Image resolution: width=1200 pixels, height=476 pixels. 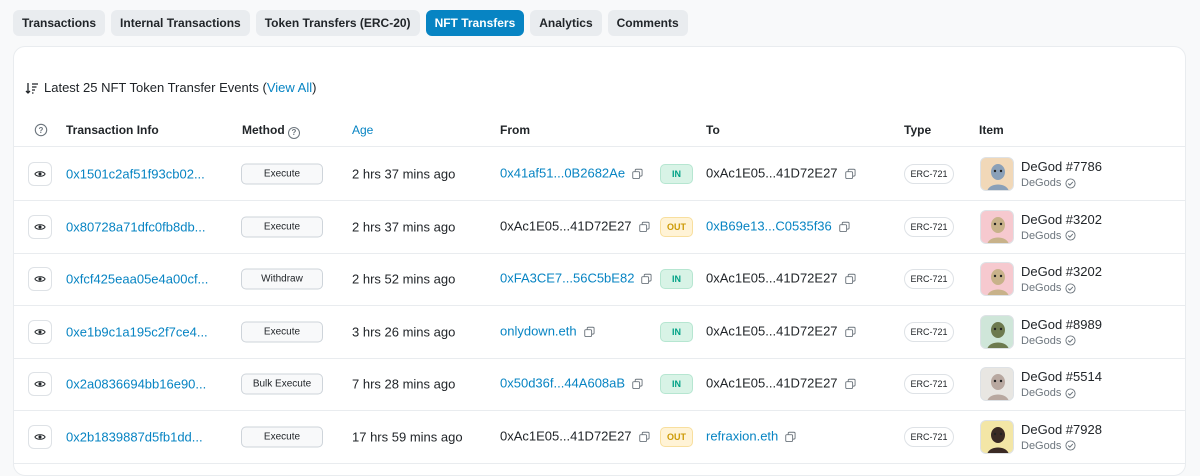 I want to click on col-transaction-info: Transaction Info, so click(x=112, y=130).